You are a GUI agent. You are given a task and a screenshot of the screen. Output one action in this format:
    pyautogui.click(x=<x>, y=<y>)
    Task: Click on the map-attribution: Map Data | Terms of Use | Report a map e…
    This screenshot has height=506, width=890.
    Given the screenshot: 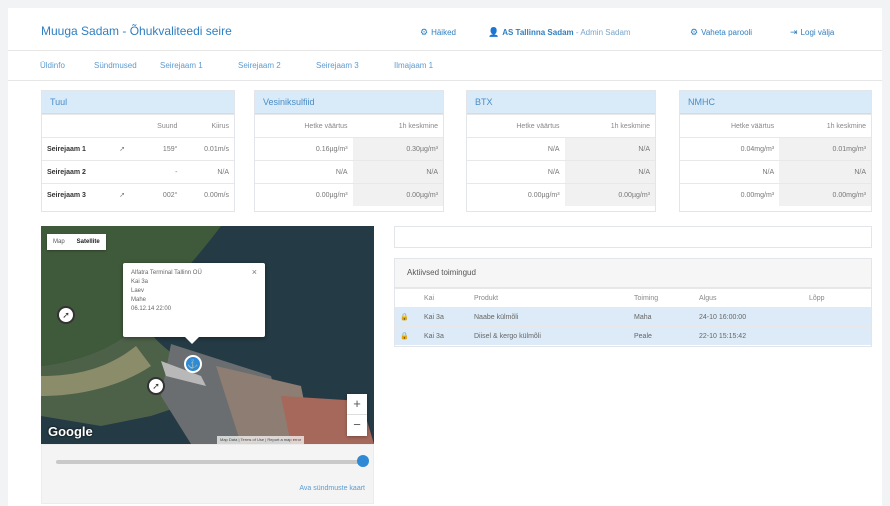 What is the action you would take?
    pyautogui.click(x=261, y=440)
    